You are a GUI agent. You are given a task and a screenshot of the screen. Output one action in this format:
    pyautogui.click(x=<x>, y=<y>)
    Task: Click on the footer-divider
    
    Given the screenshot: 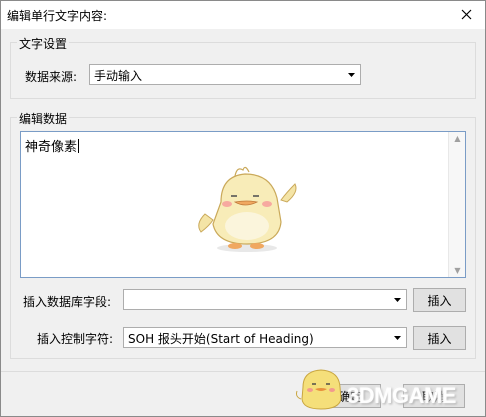 What is the action you would take?
    pyautogui.click(x=243, y=371)
    